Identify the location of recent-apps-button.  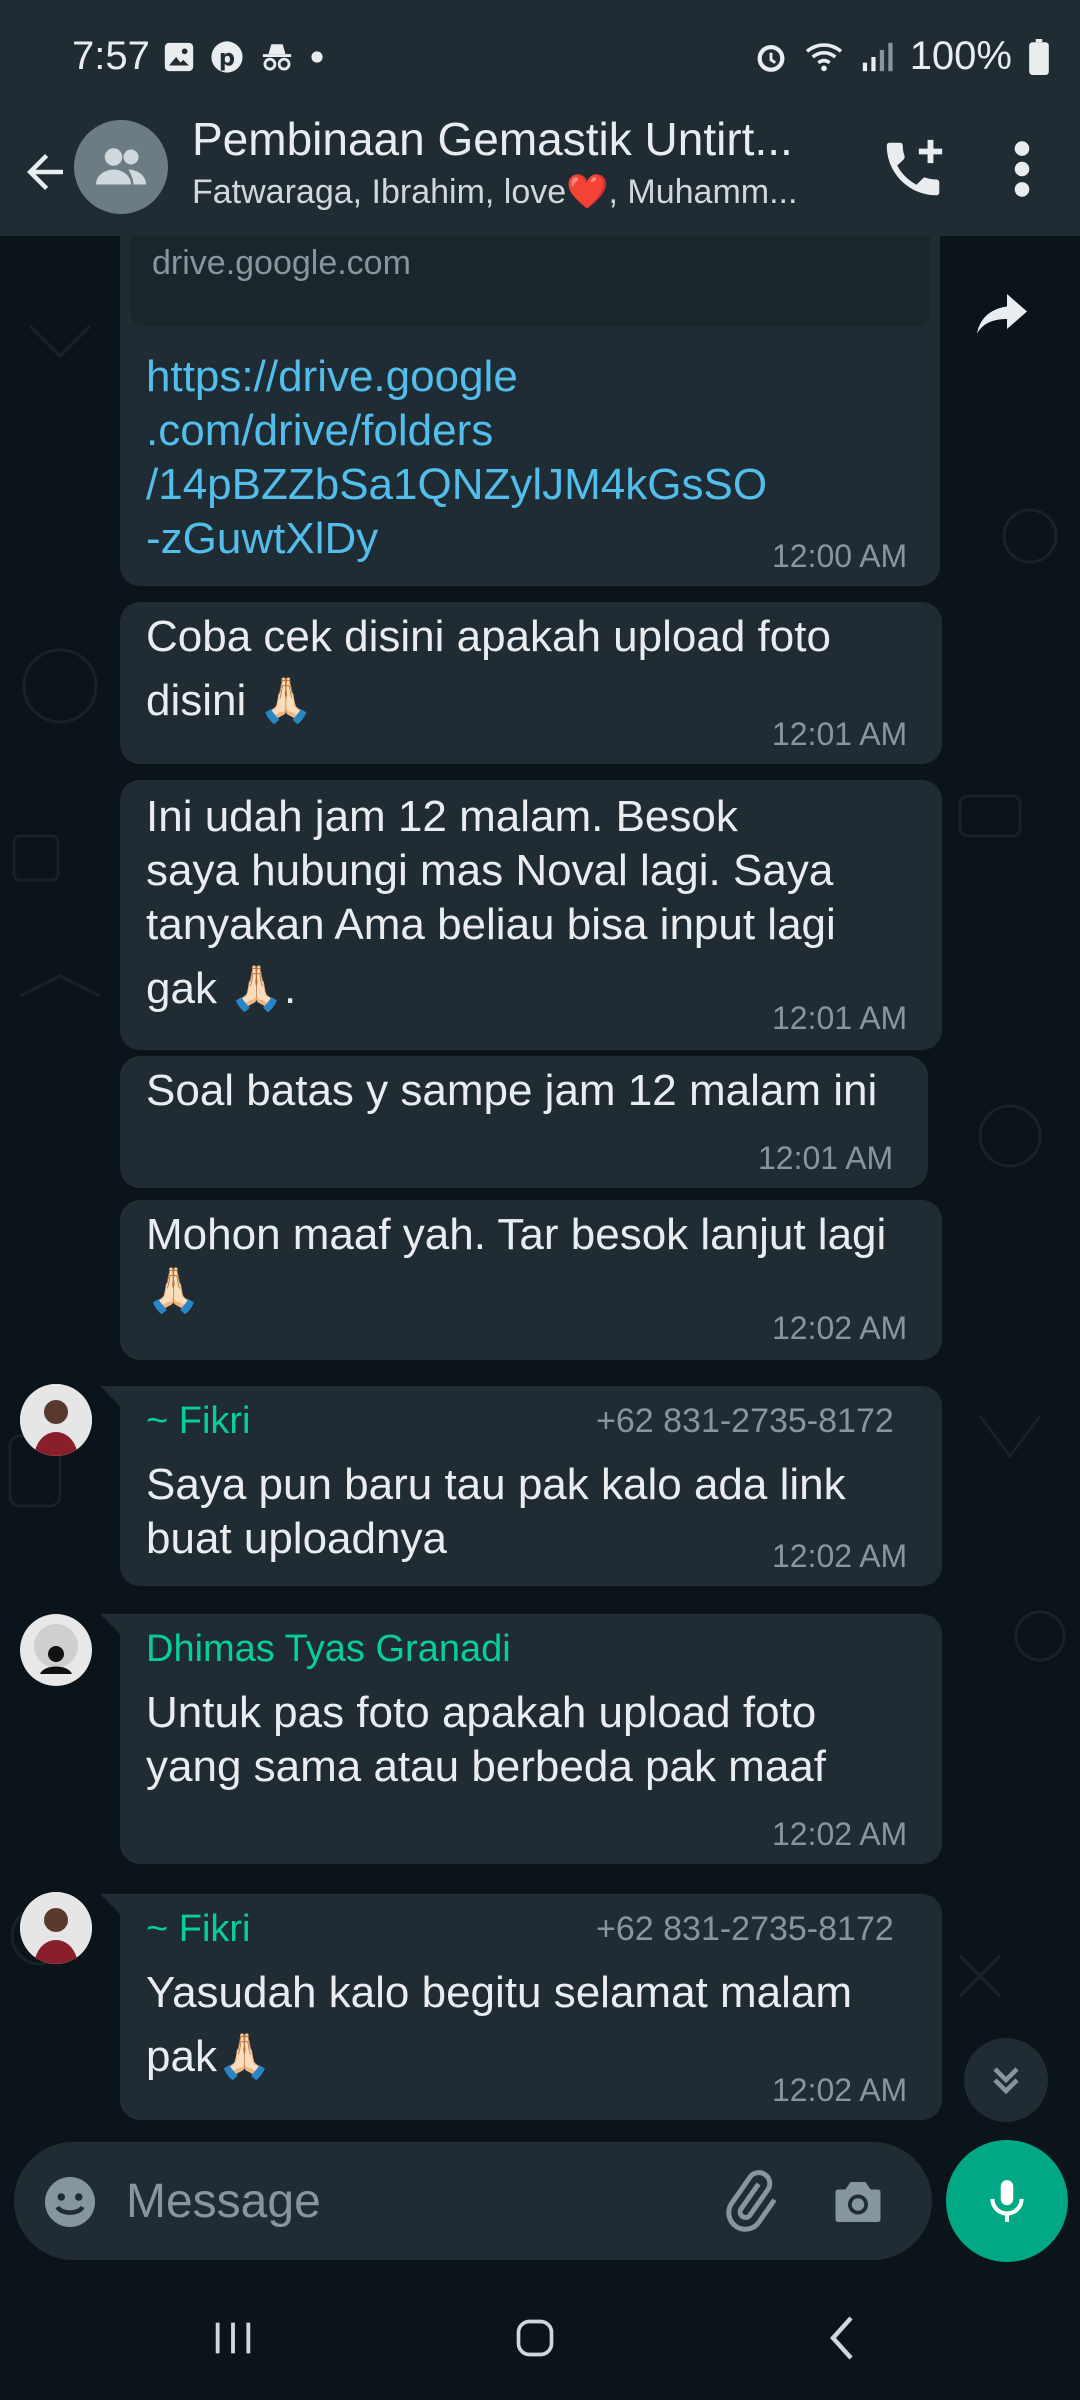
(233, 2338).